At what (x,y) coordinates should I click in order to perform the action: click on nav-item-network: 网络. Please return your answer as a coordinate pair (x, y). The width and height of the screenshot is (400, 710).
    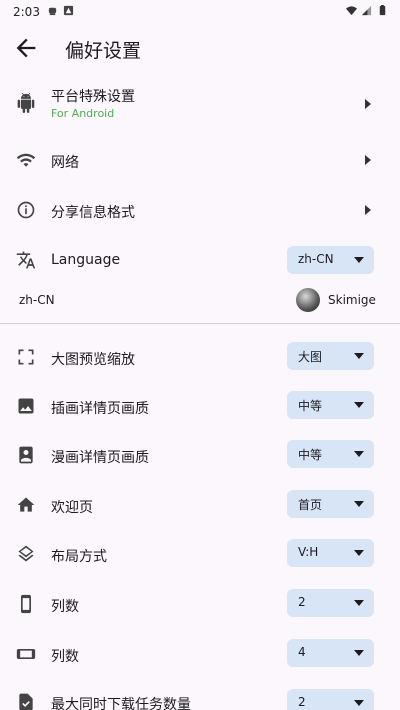
    Looking at the image, I should click on (200, 160).